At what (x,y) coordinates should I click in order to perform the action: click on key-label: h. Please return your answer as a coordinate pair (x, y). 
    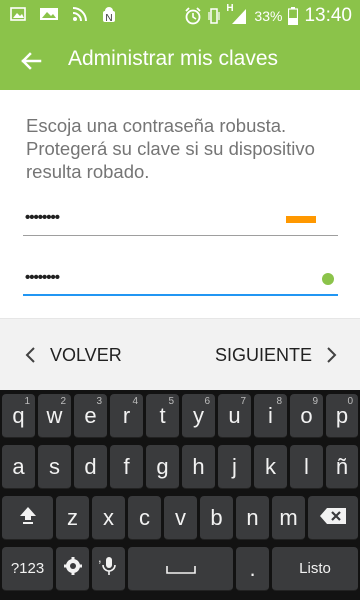
    Looking at the image, I should click on (198, 466).